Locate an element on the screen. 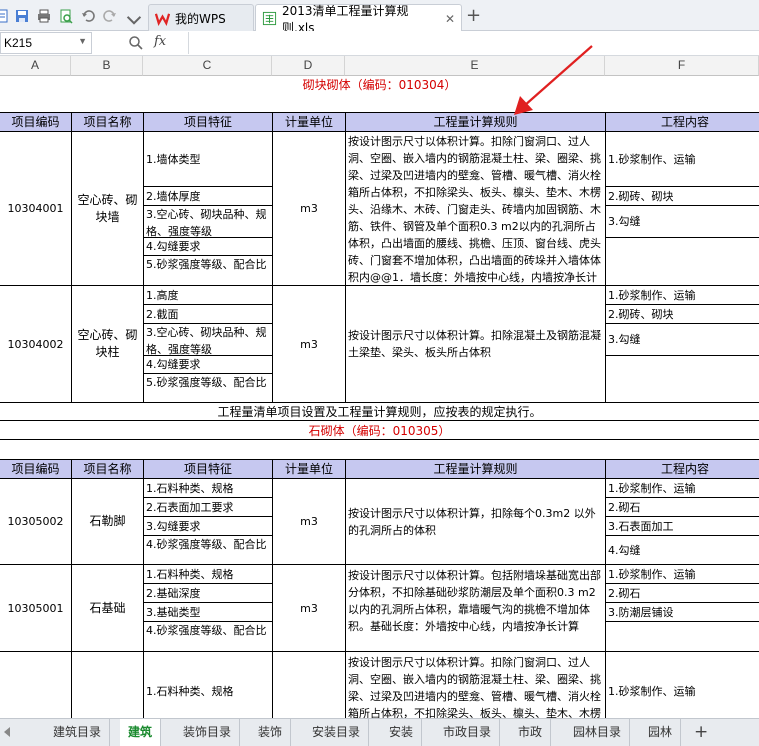  feature-cell: 2.石表面加工要求 is located at coordinates (208, 507).